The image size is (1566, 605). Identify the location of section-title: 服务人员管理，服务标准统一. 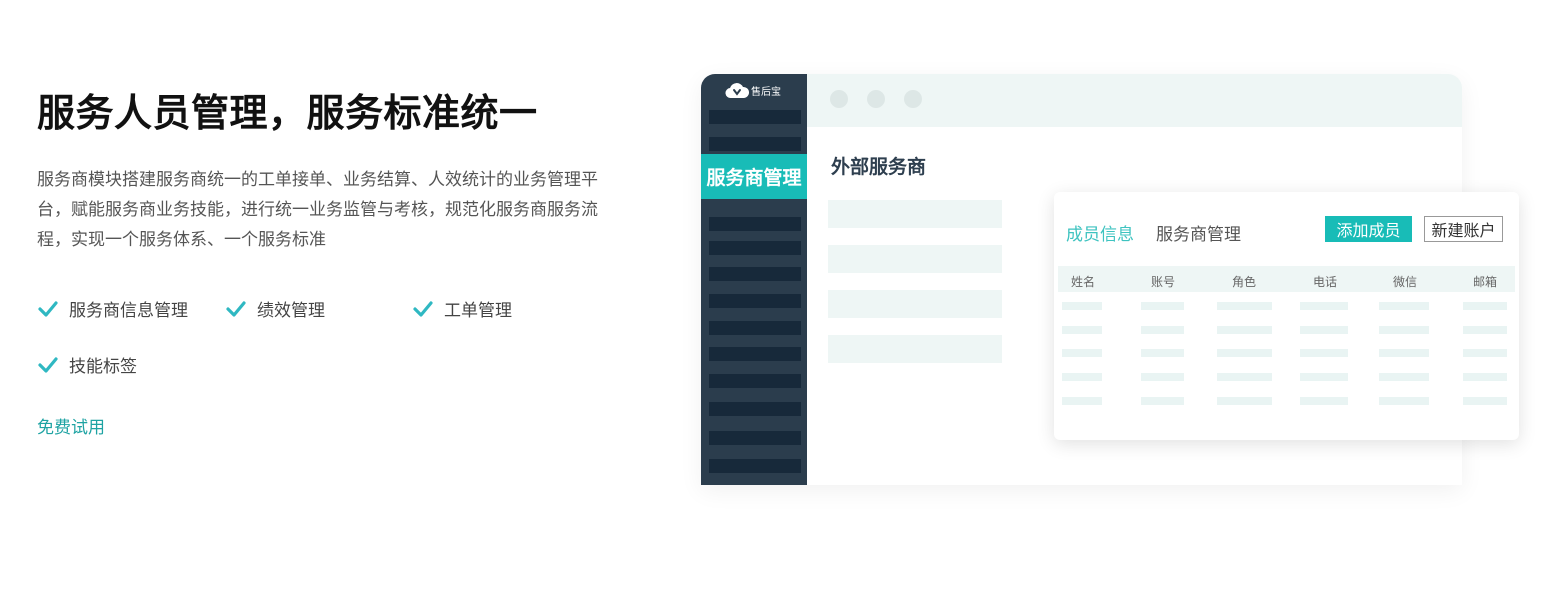
(287, 113).